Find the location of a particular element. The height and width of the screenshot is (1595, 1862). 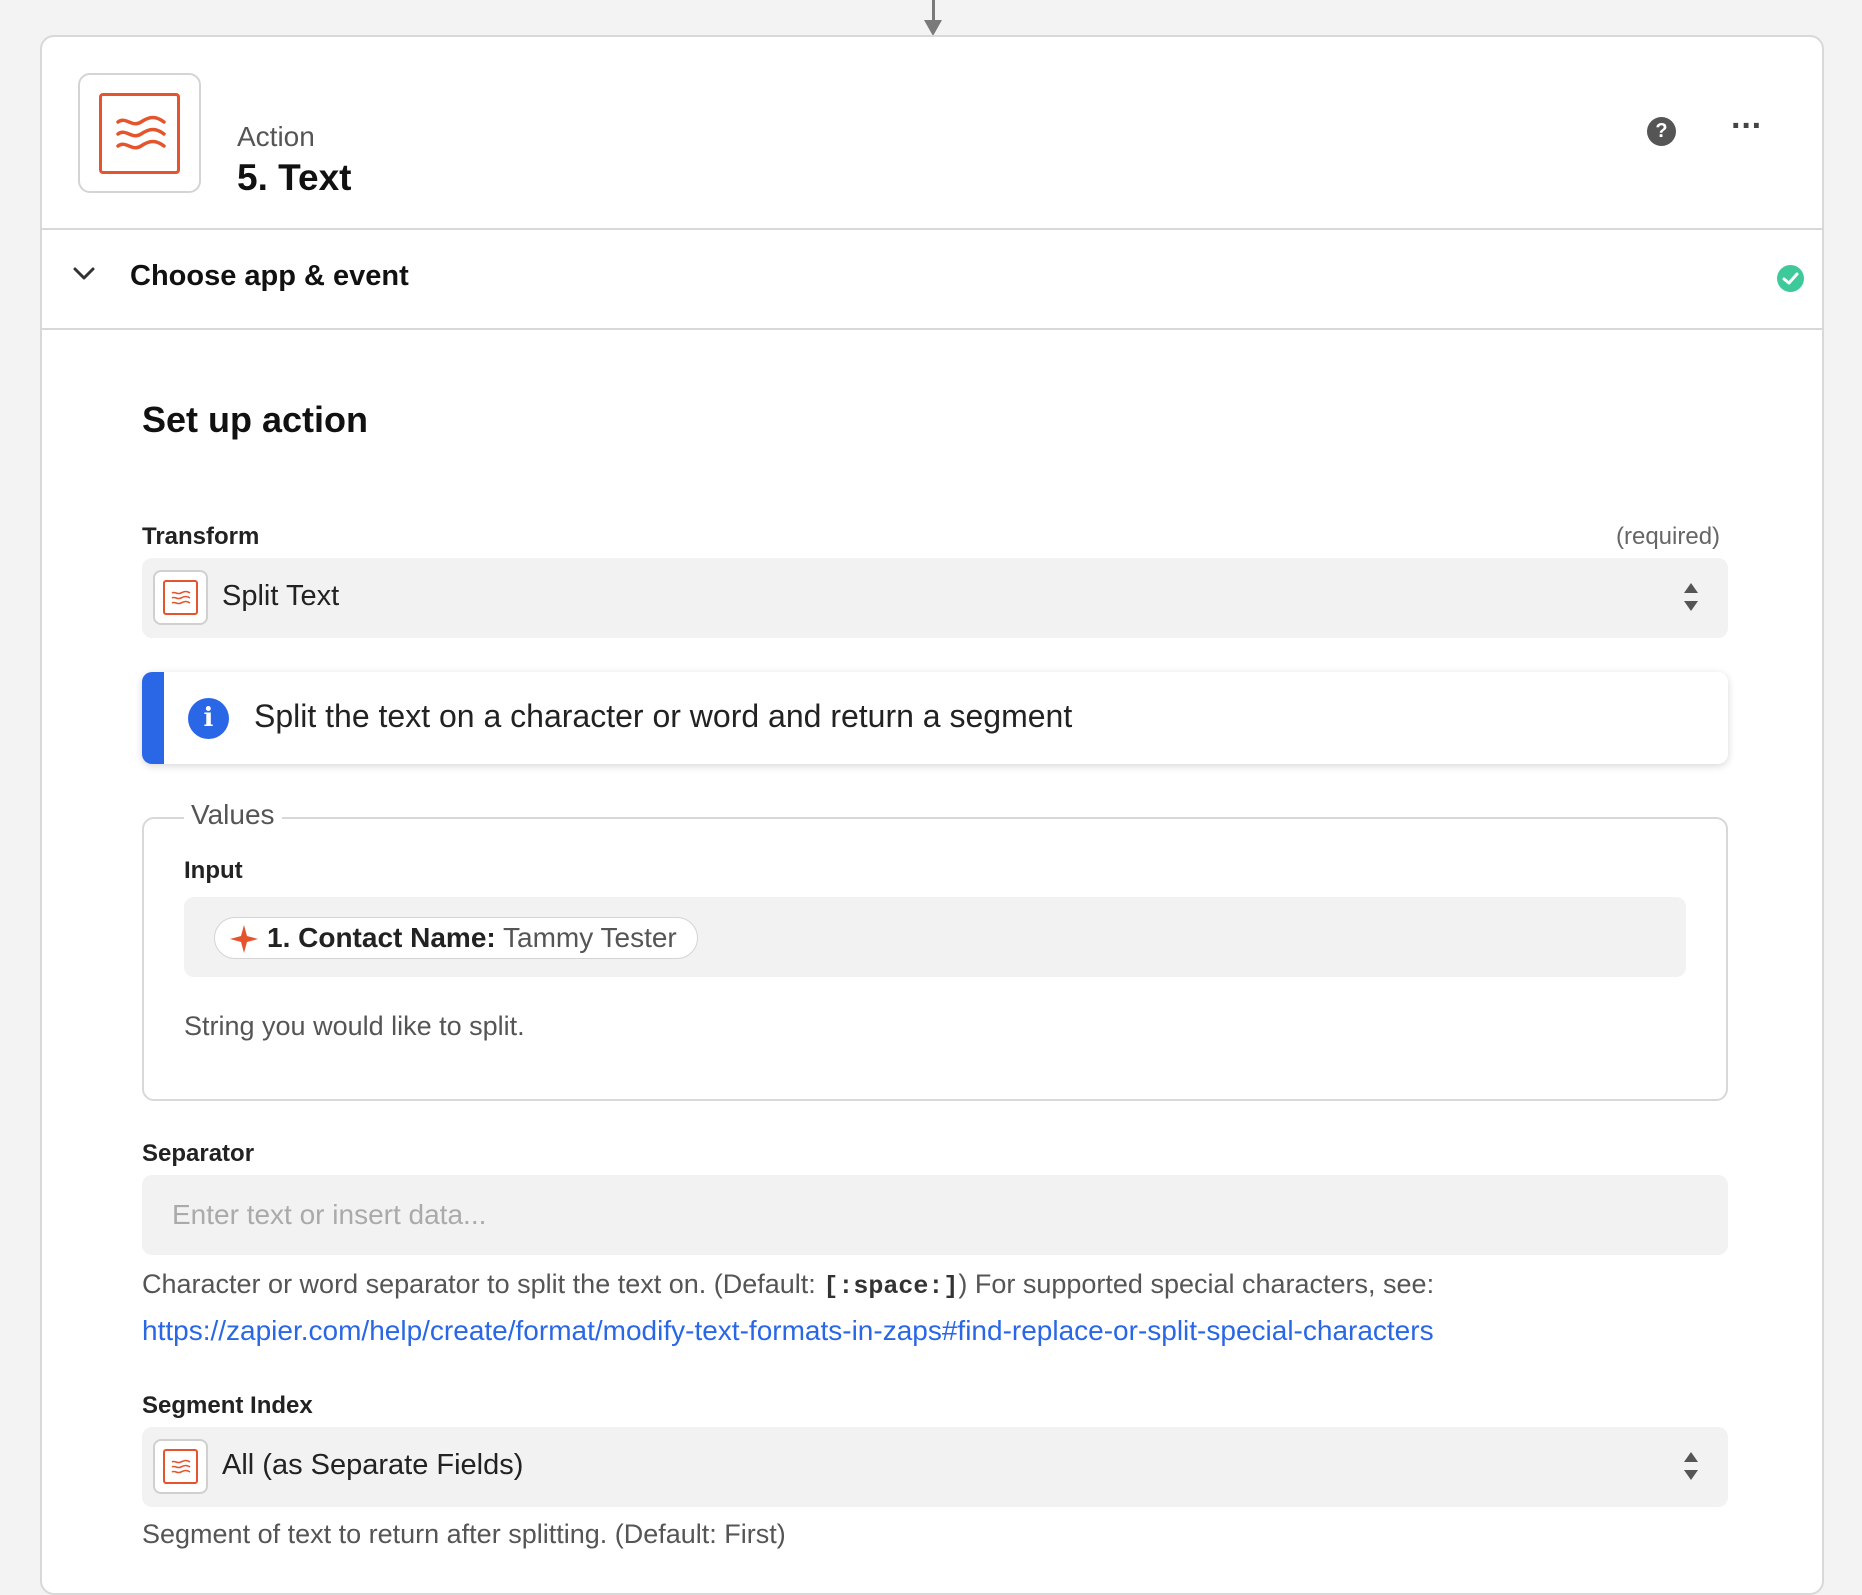

connector-line is located at coordinates (933, 11).